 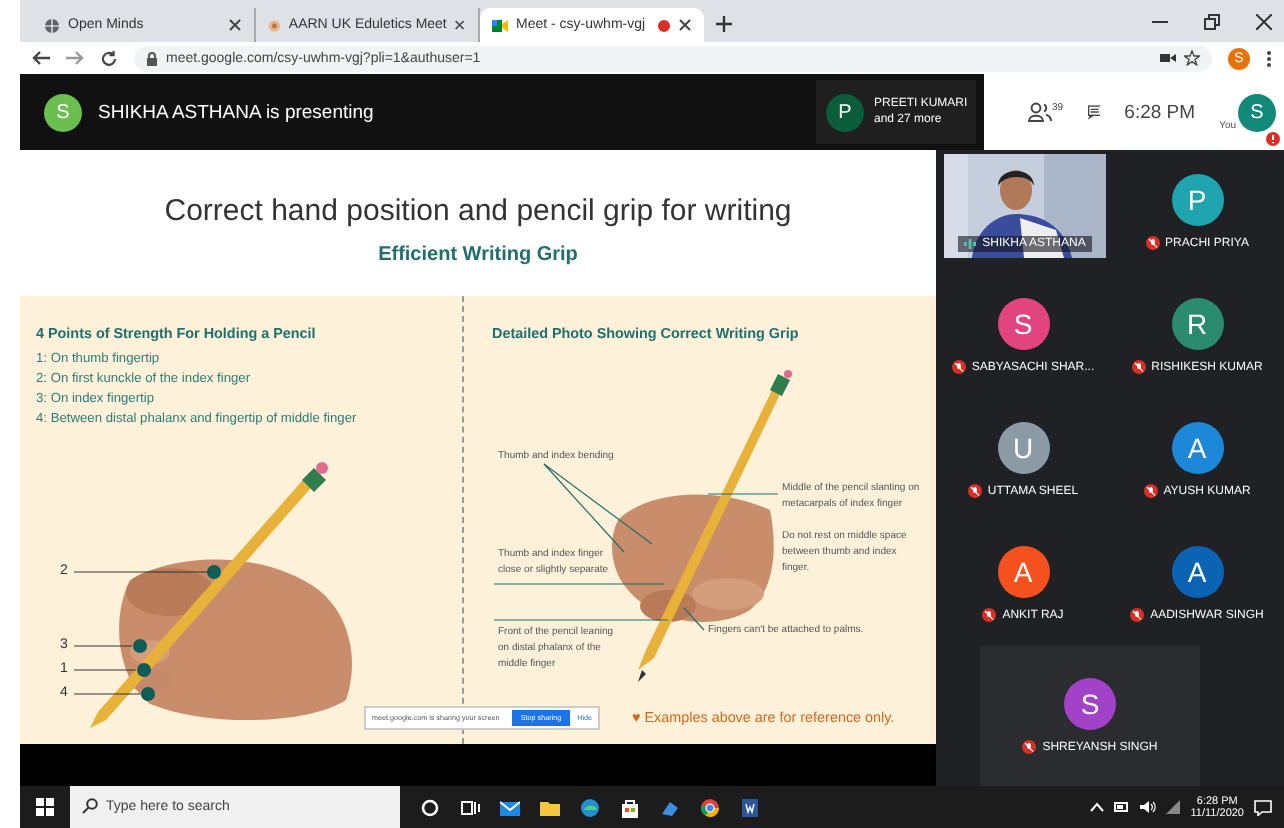 What do you see at coordinates (750, 807) in the screenshot?
I see `document-icon` at bounding box center [750, 807].